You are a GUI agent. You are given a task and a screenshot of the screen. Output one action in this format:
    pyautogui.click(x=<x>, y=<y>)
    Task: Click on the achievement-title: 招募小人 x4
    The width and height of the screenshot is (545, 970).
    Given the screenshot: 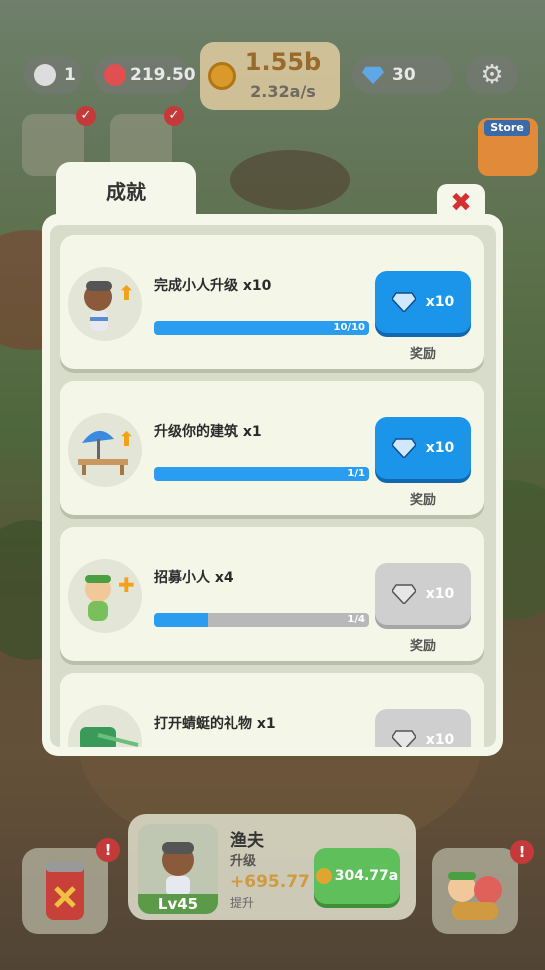 What is the action you would take?
    pyautogui.click(x=194, y=578)
    